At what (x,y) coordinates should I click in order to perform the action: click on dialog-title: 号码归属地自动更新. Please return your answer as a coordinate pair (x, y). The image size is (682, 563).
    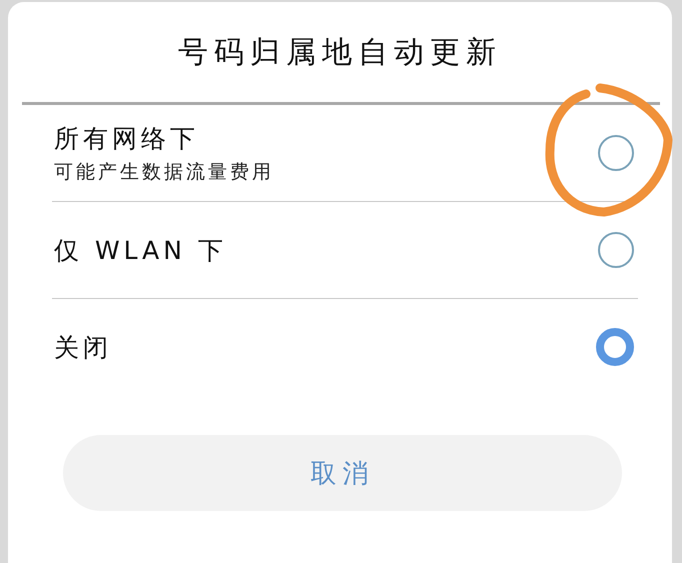
    Looking at the image, I should click on (340, 53).